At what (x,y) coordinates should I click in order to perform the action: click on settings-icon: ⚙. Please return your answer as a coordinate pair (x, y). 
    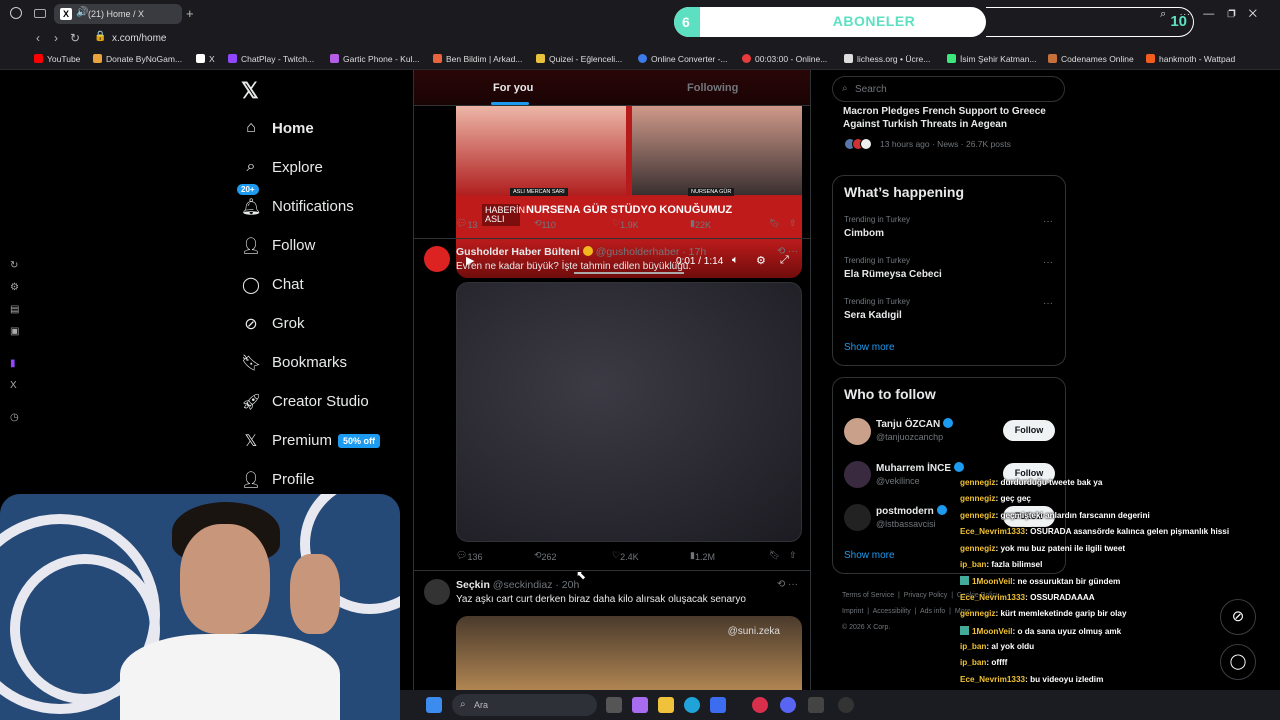
    Looking at the image, I should click on (761, 260).